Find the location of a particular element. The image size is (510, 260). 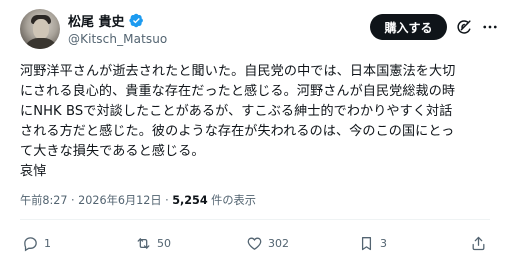

post-date: 2026年6月12日 is located at coordinates (119, 200).